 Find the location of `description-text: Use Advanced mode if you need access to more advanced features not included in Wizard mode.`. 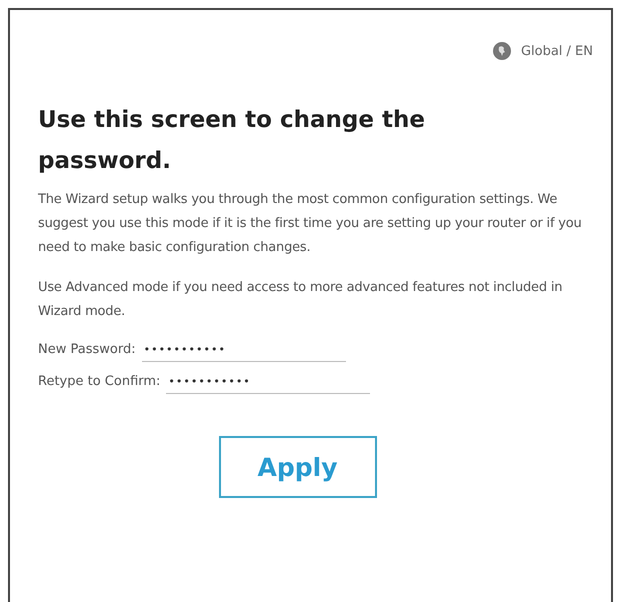

description-text: Use Advanced mode if you need access to more advanced features not included in Wizard mode. is located at coordinates (301, 300).